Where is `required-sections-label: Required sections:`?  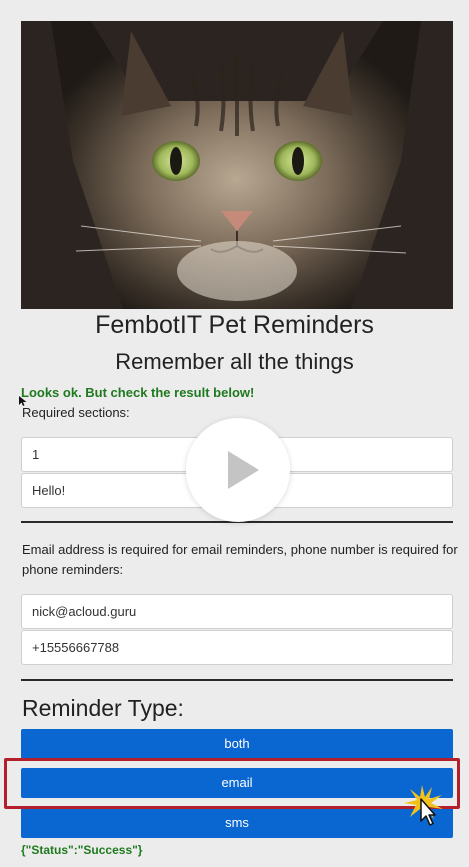 required-sections-label: Required sections: is located at coordinates (76, 412).